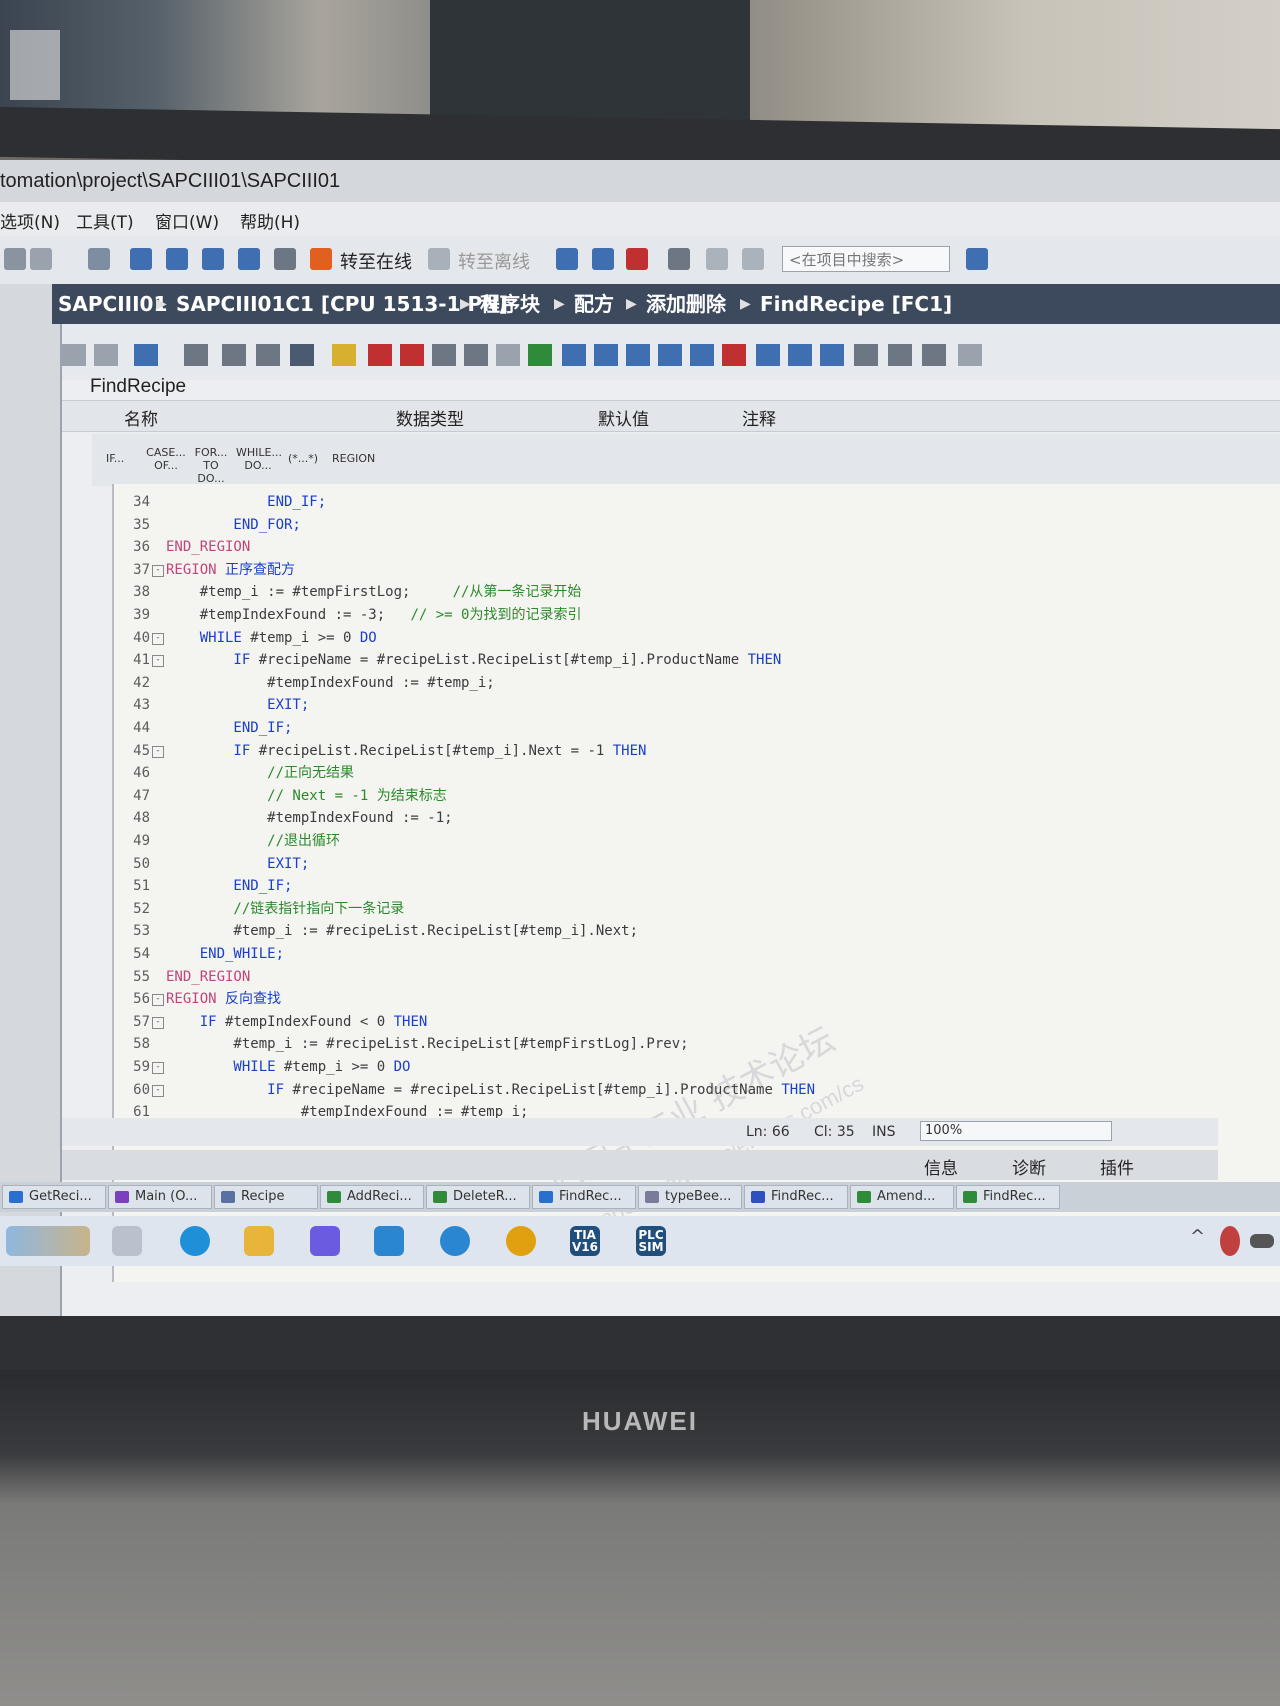  What do you see at coordinates (285, 259) in the screenshot?
I see `print-icon` at bounding box center [285, 259].